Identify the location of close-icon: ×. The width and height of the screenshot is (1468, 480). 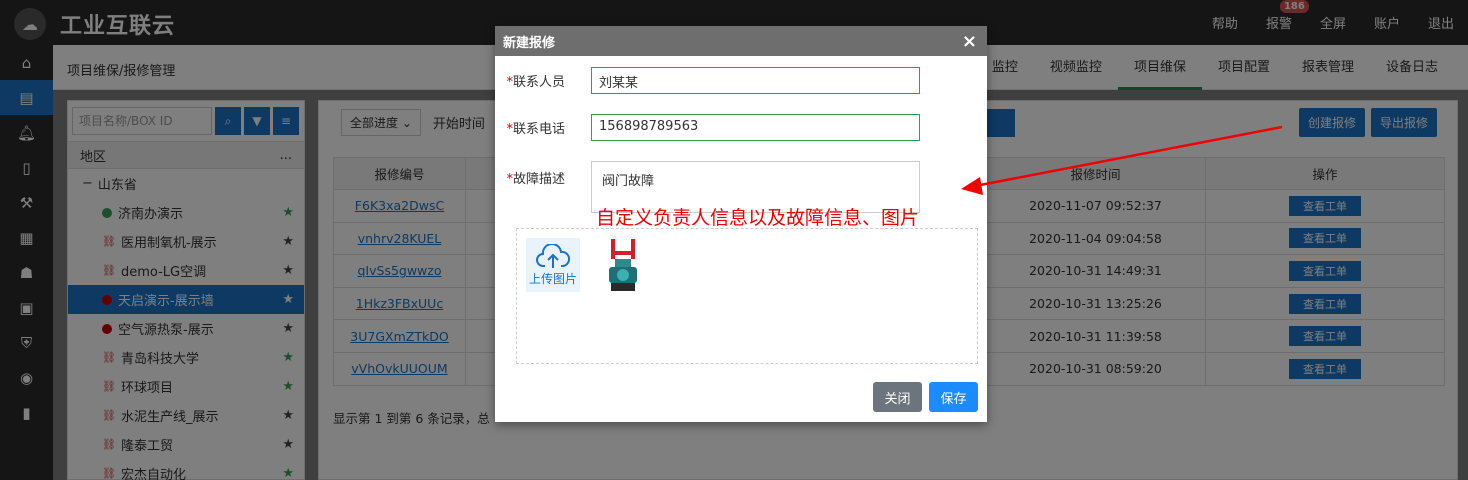
(969, 41).